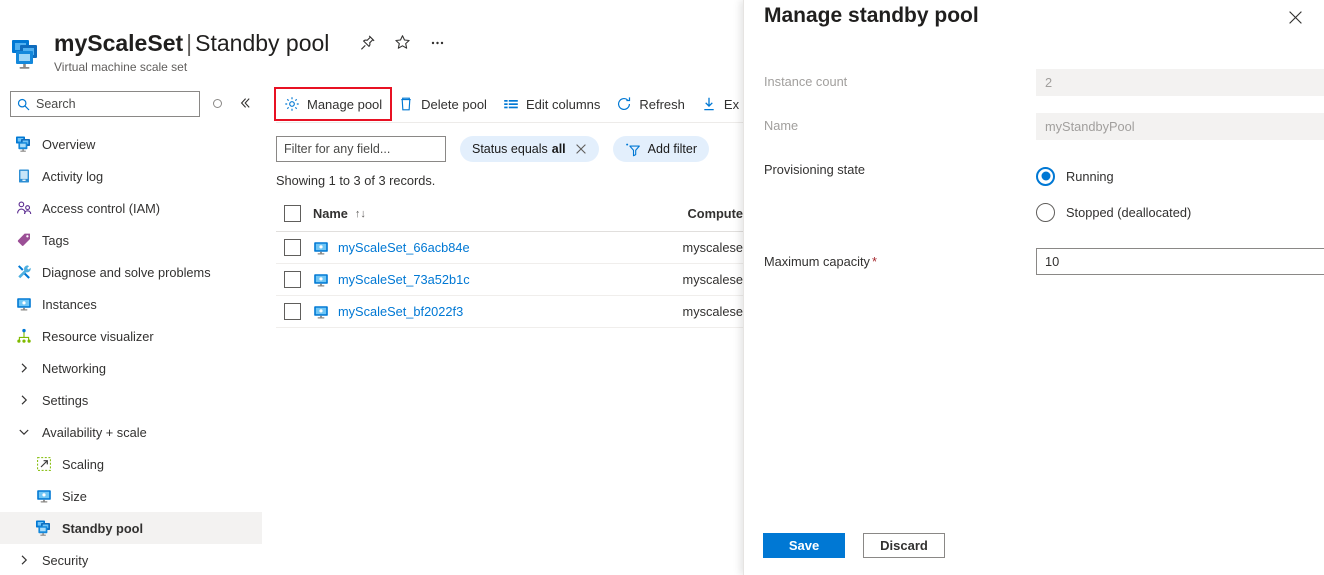 This screenshot has height=575, width=1324. Describe the element at coordinates (662, 104) in the screenshot. I see `refresh-label: Refresh` at that location.